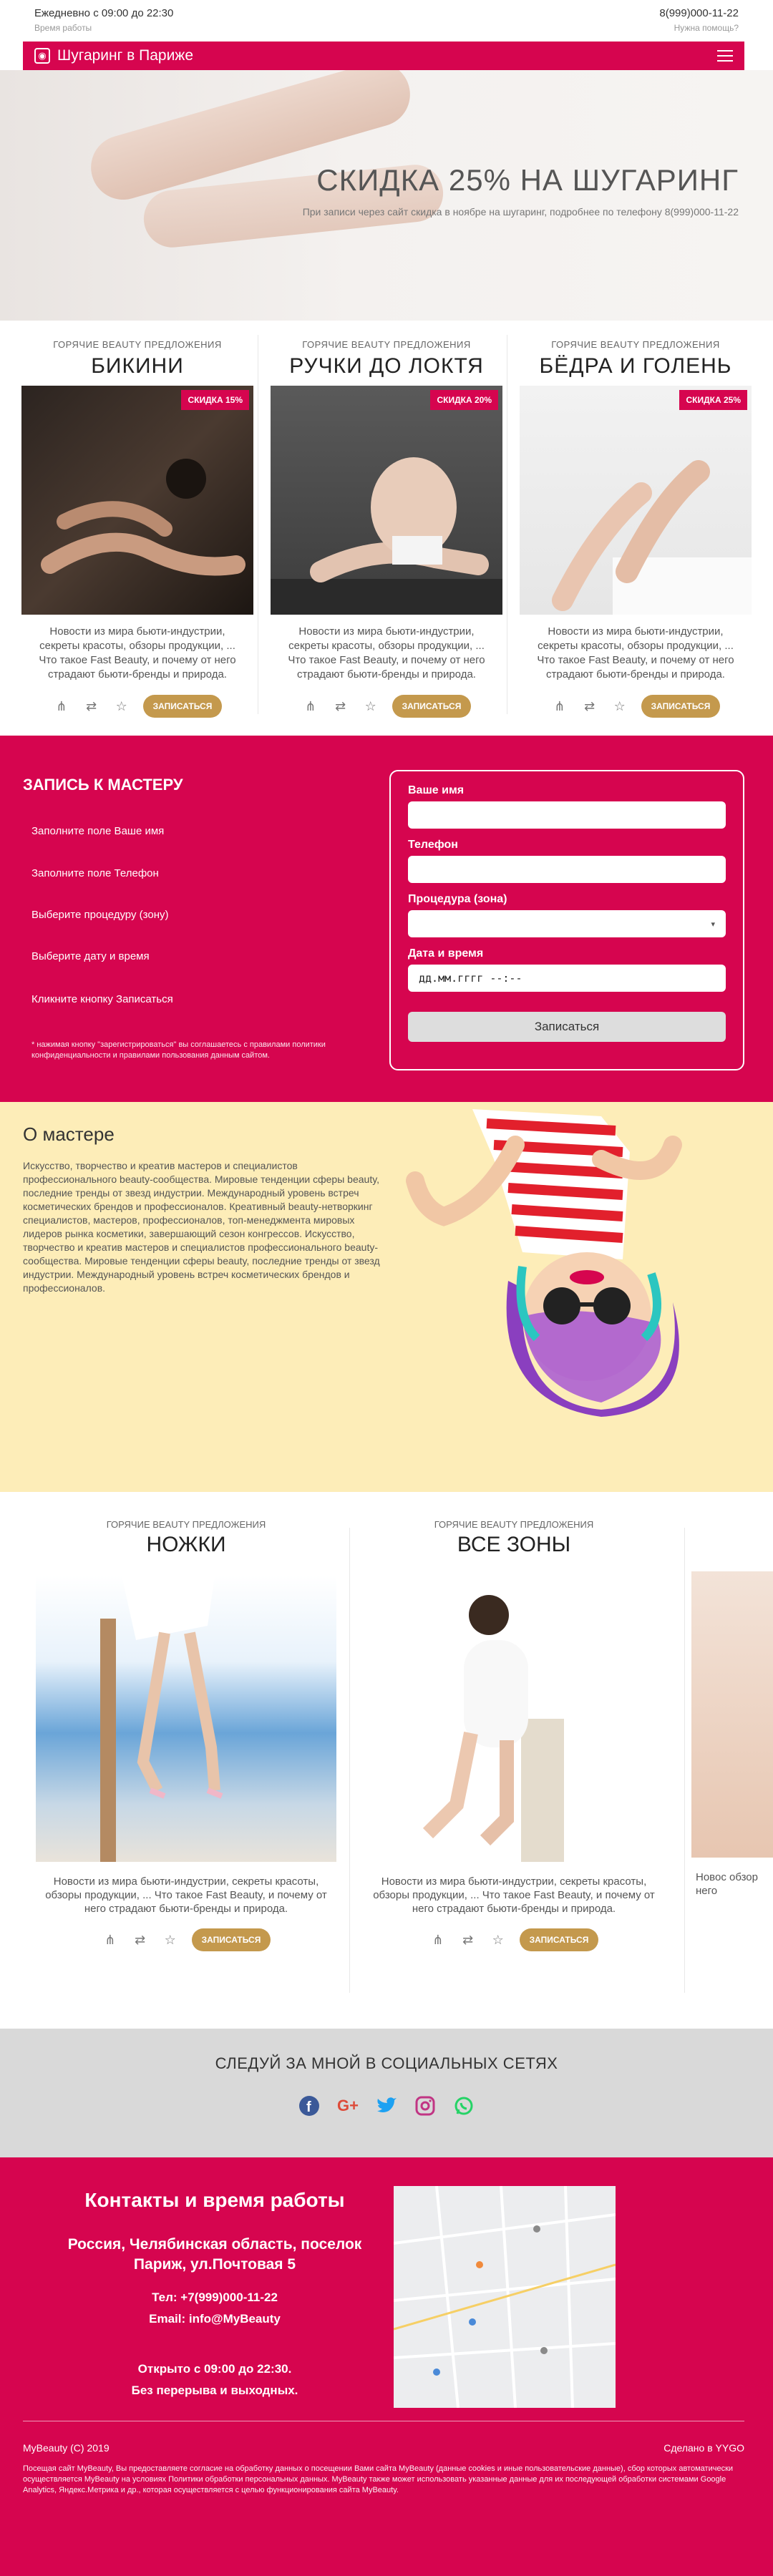 Image resolution: width=773 pixels, height=2576 pixels. Describe the element at coordinates (386, 2105) in the screenshot. I see `twitter-icon` at that location.